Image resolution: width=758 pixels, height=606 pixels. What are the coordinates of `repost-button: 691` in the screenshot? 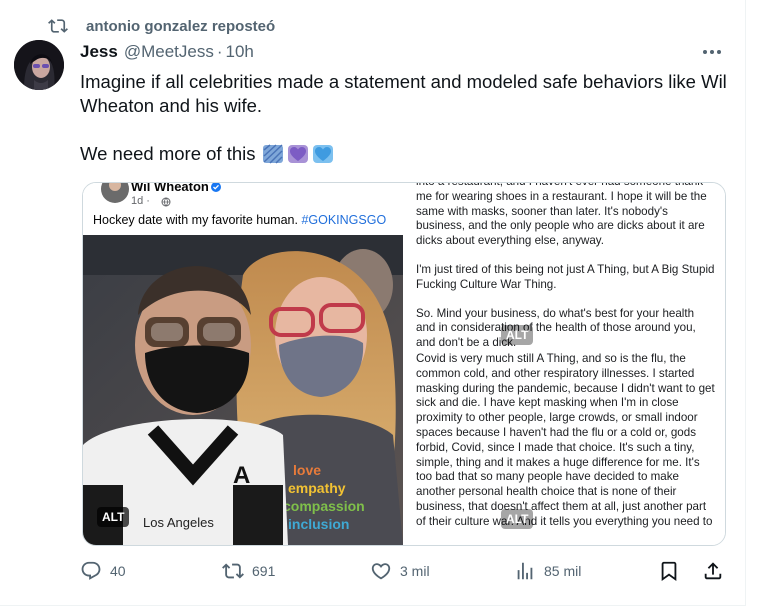 It's located at (248, 571).